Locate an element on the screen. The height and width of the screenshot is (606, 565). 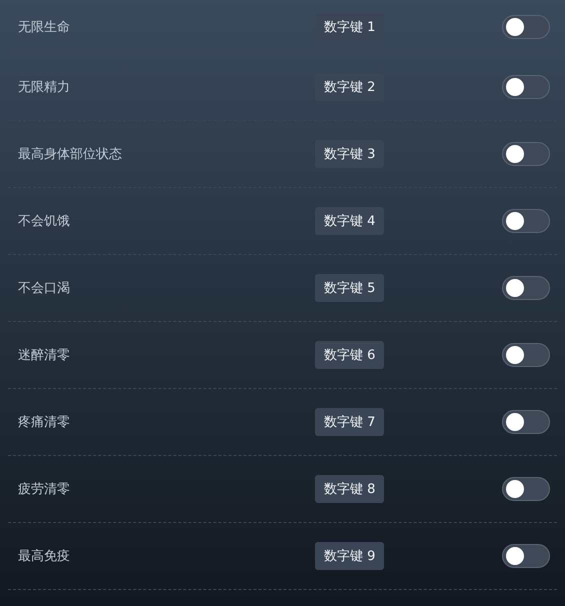
hotkey-badge: 数字键 2 is located at coordinates (349, 87).